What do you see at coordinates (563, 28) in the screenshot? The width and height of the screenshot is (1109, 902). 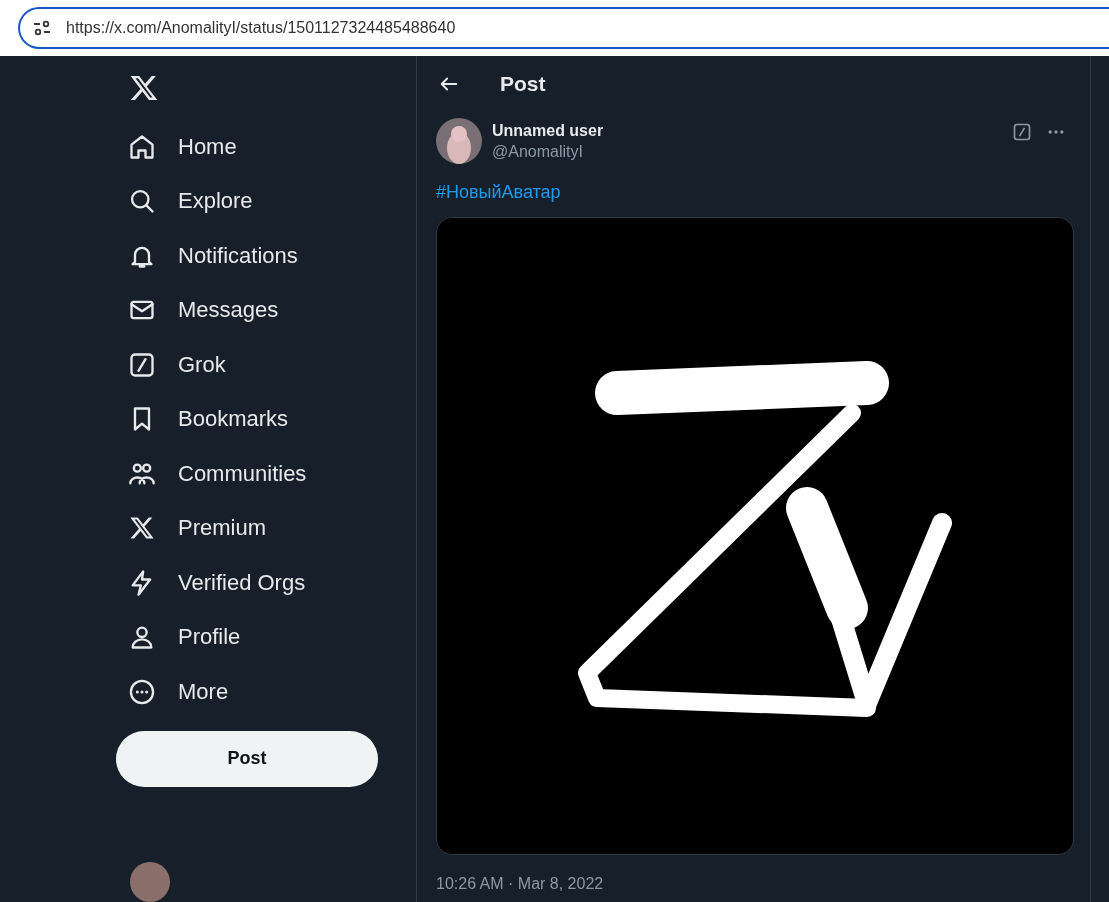 I see `address-bar: https://x.com/AnomalityI/status/1501127324485488640` at bounding box center [563, 28].